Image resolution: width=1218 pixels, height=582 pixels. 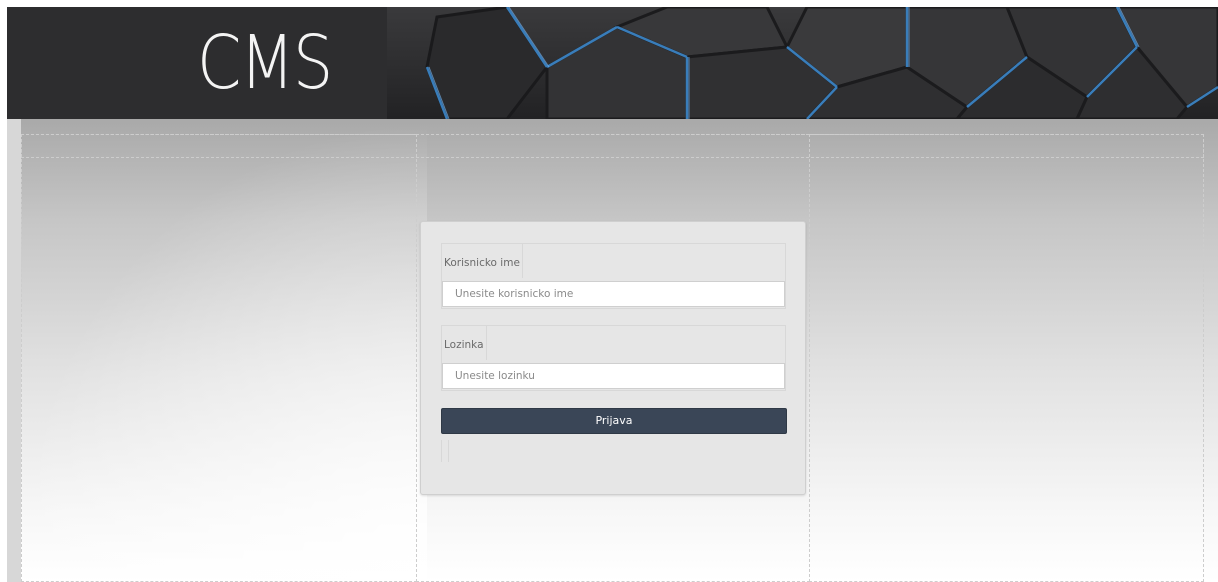 What do you see at coordinates (482, 261) in the screenshot?
I see `username-label: Korisnicko ime` at bounding box center [482, 261].